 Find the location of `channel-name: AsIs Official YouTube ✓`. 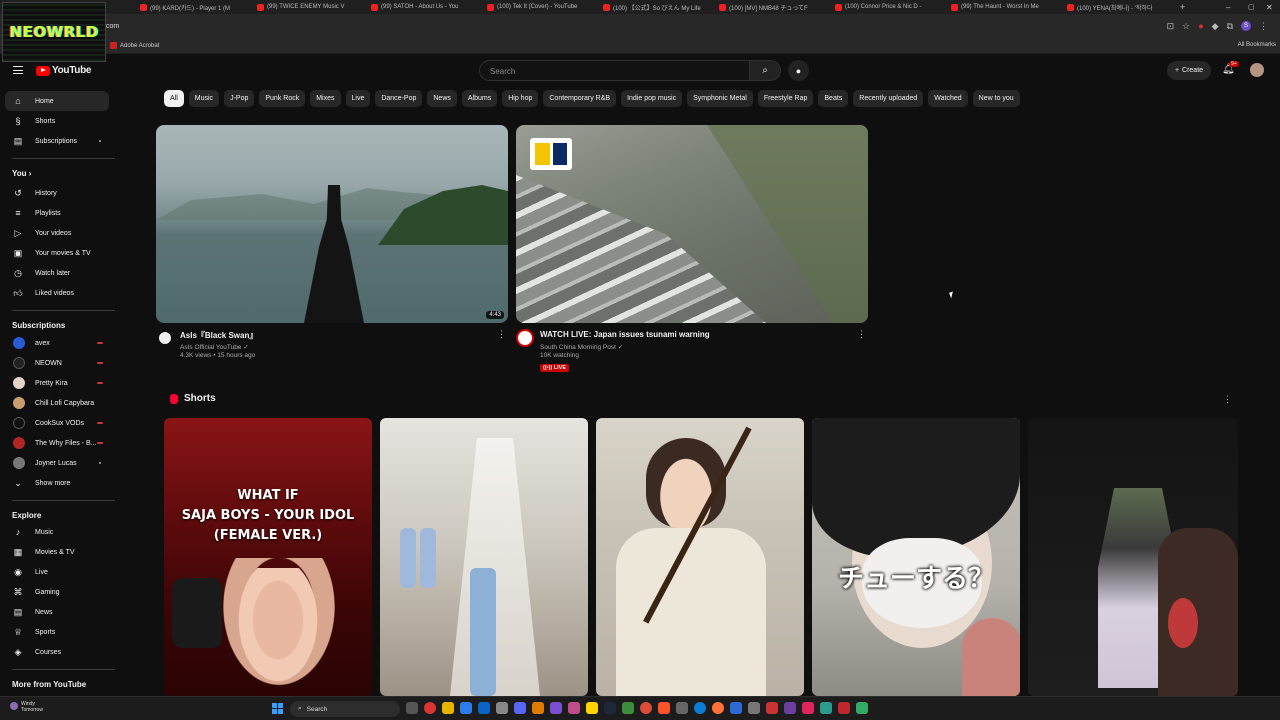

channel-name: AsIs Official YouTube ✓ is located at coordinates (214, 347).